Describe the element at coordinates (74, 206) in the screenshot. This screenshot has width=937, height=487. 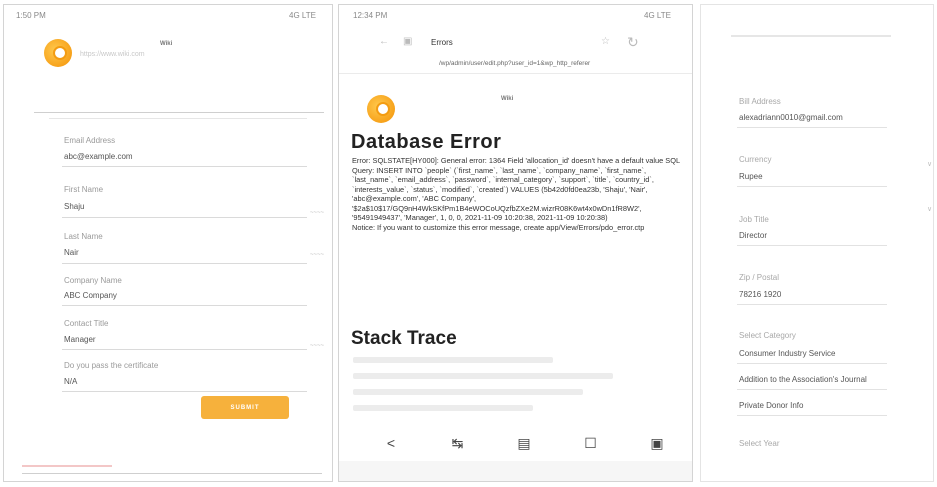
I see `first-name-value: Shaju` at that location.